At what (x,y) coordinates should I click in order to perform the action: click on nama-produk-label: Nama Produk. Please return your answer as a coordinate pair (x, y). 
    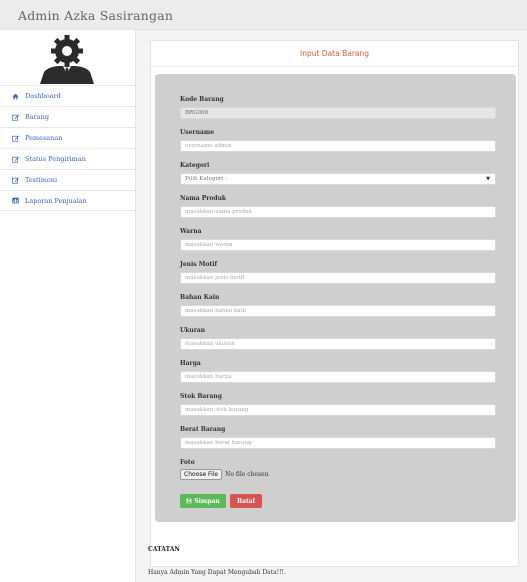
    Looking at the image, I should click on (203, 198).